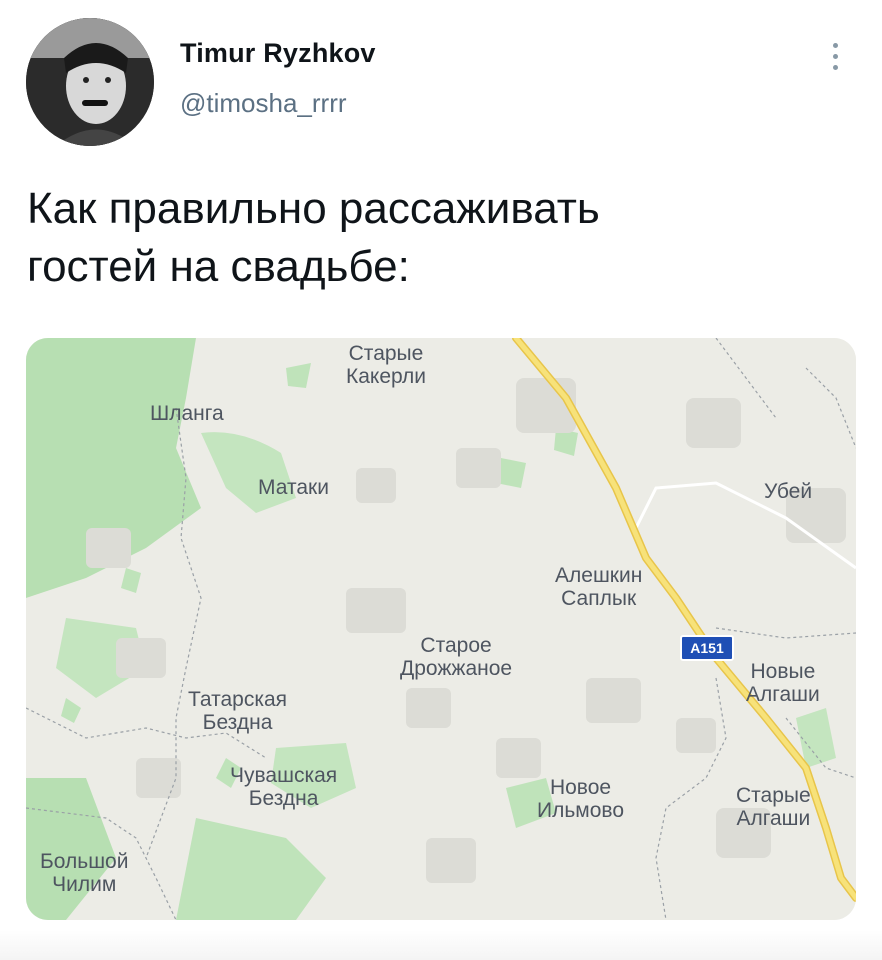  Describe the element at coordinates (599, 587) in the screenshot. I see `map-label: Алешкин Саплык` at that location.